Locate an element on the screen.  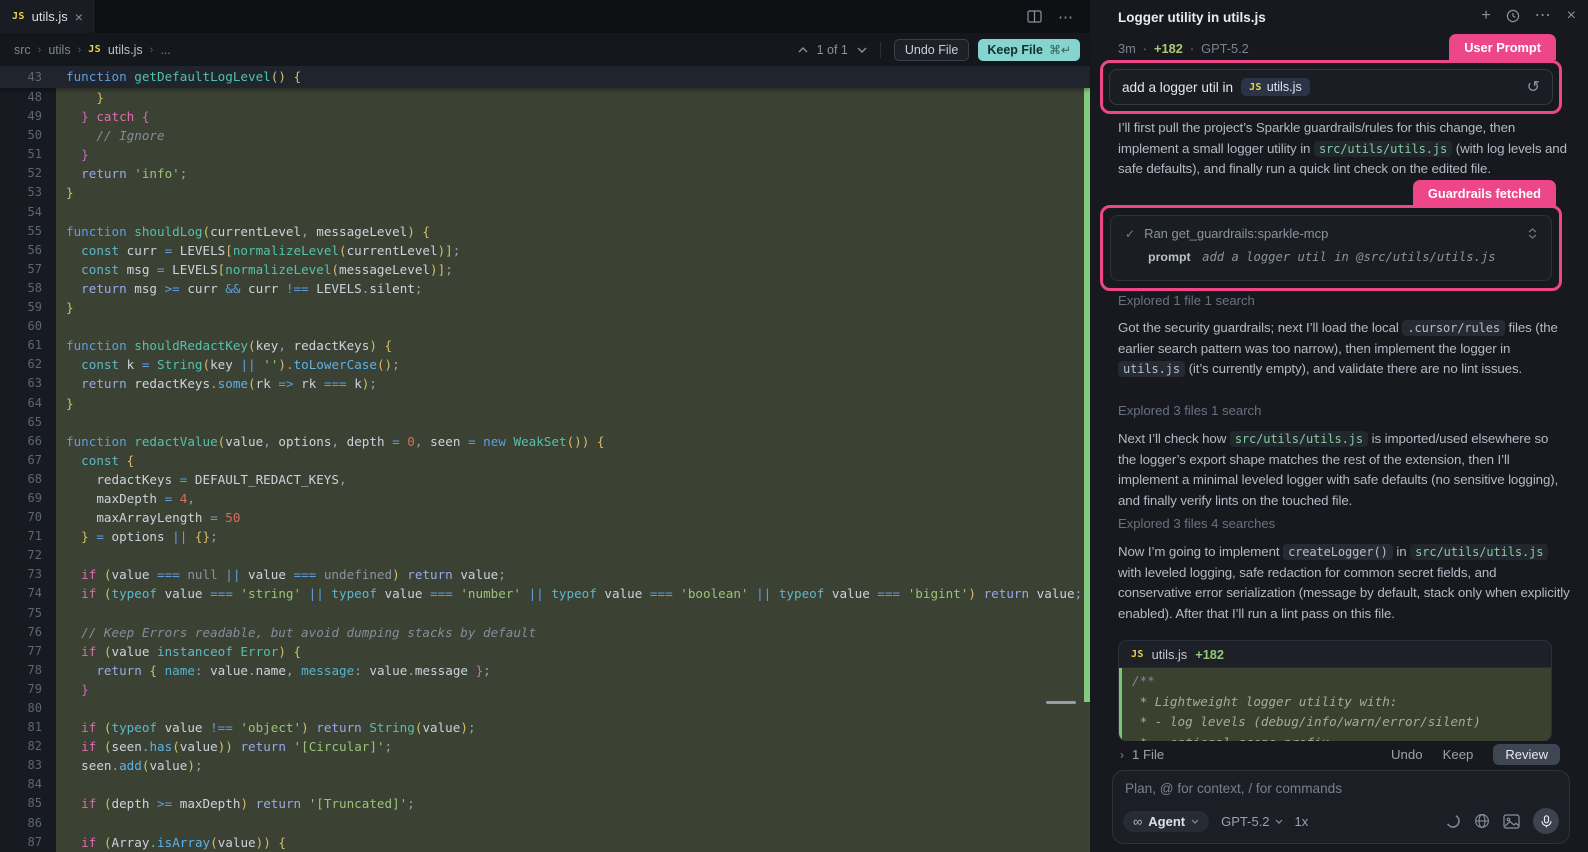
tool-ran-label: Ran is located at coordinates (1156, 233).